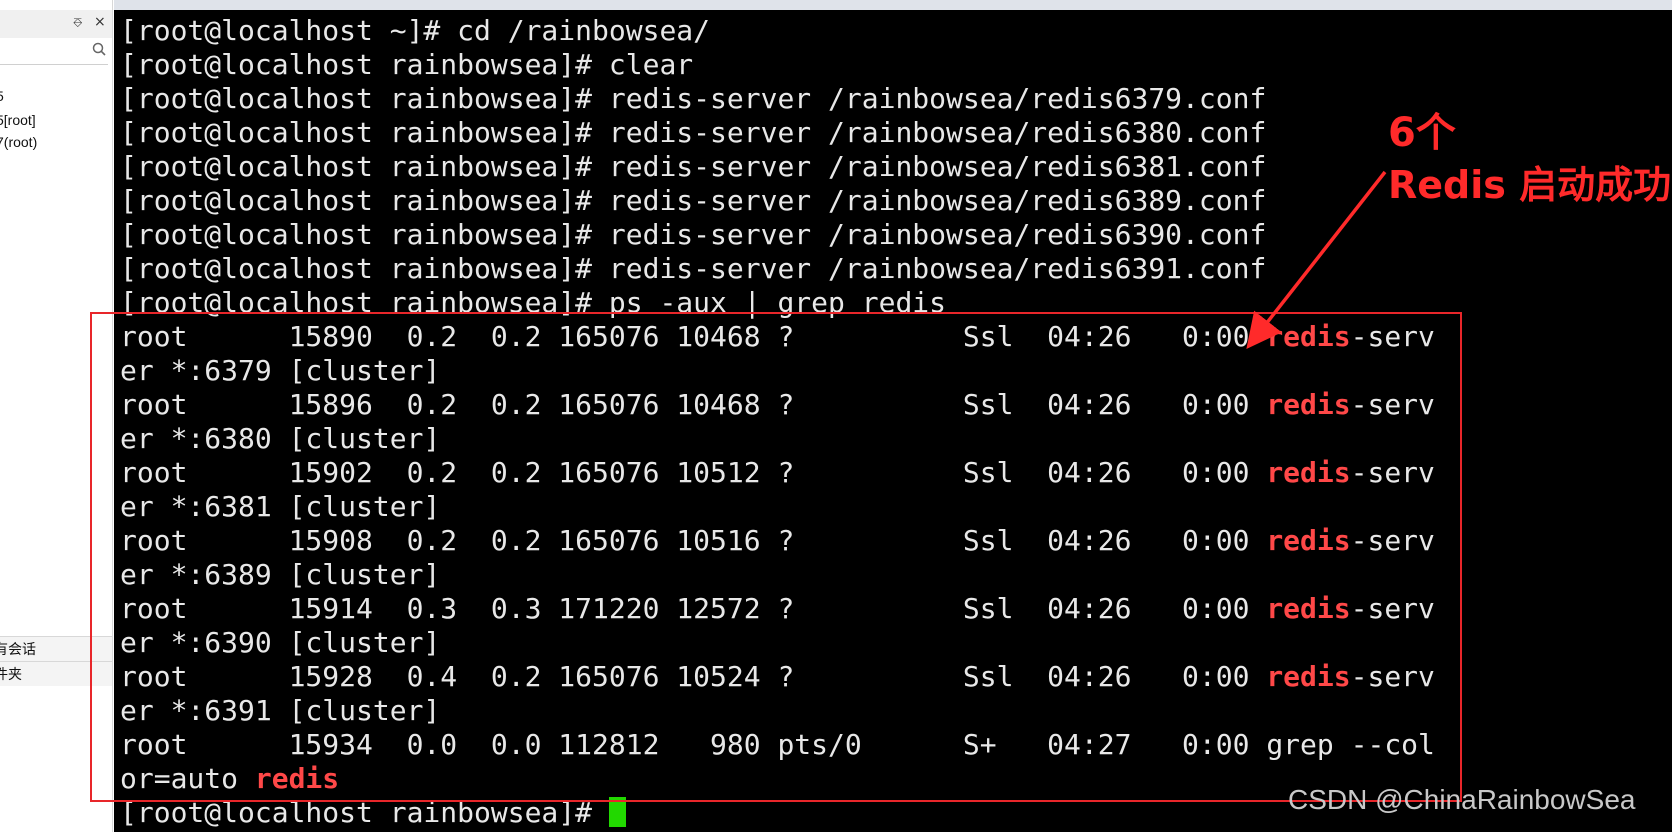 Image resolution: width=1672 pixels, height=832 pixels. I want to click on shell-command: redis-server /rainbowsea/redis6390.conf, so click(937, 234).